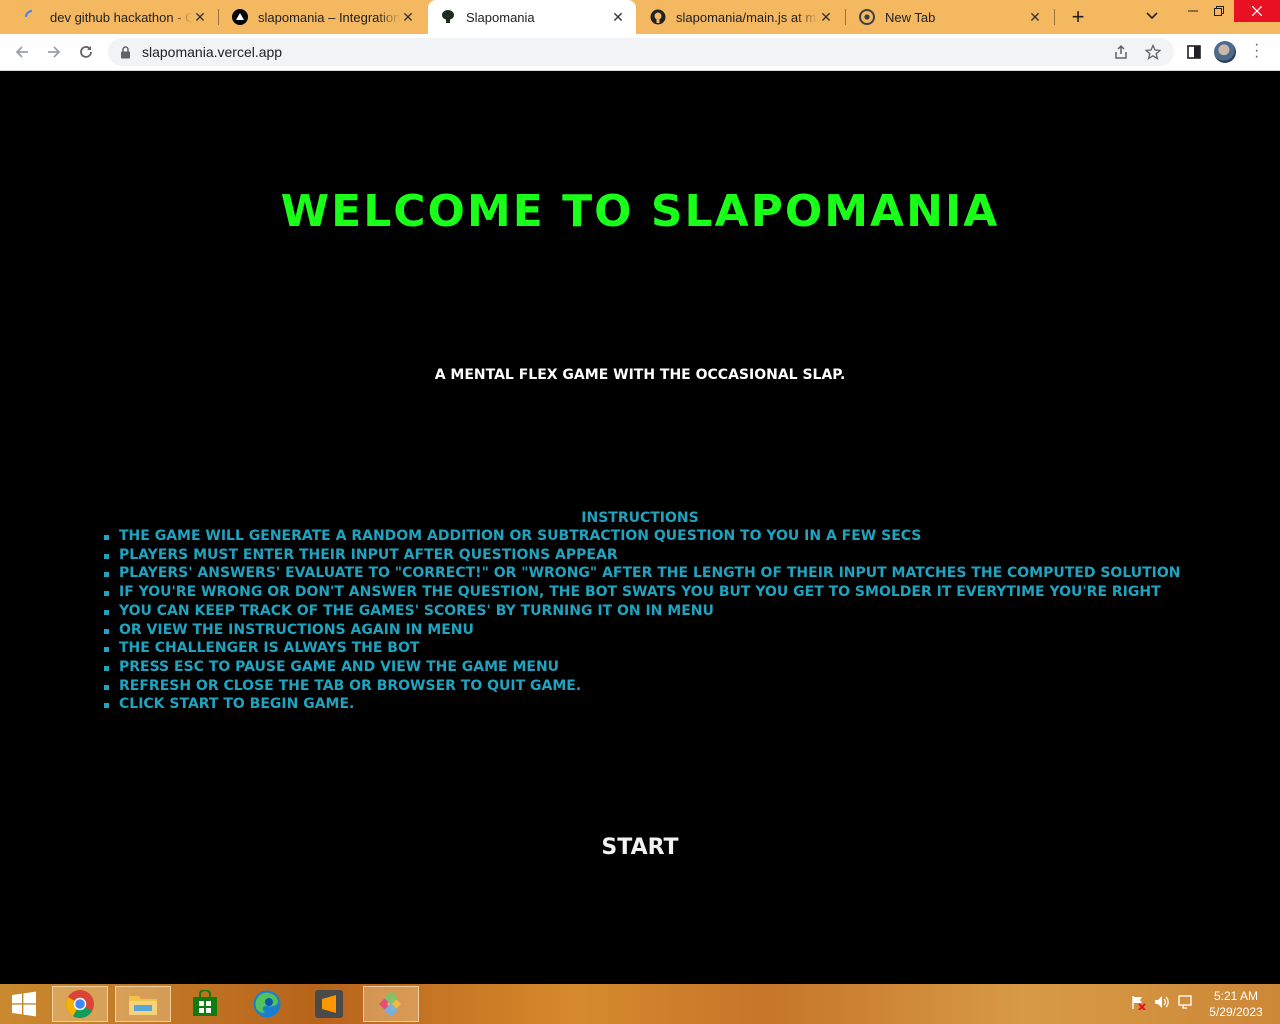 This screenshot has width=1280, height=1024. What do you see at coordinates (329, 17) in the screenshot?
I see `tab-title: slapomania – Integrations –` at bounding box center [329, 17].